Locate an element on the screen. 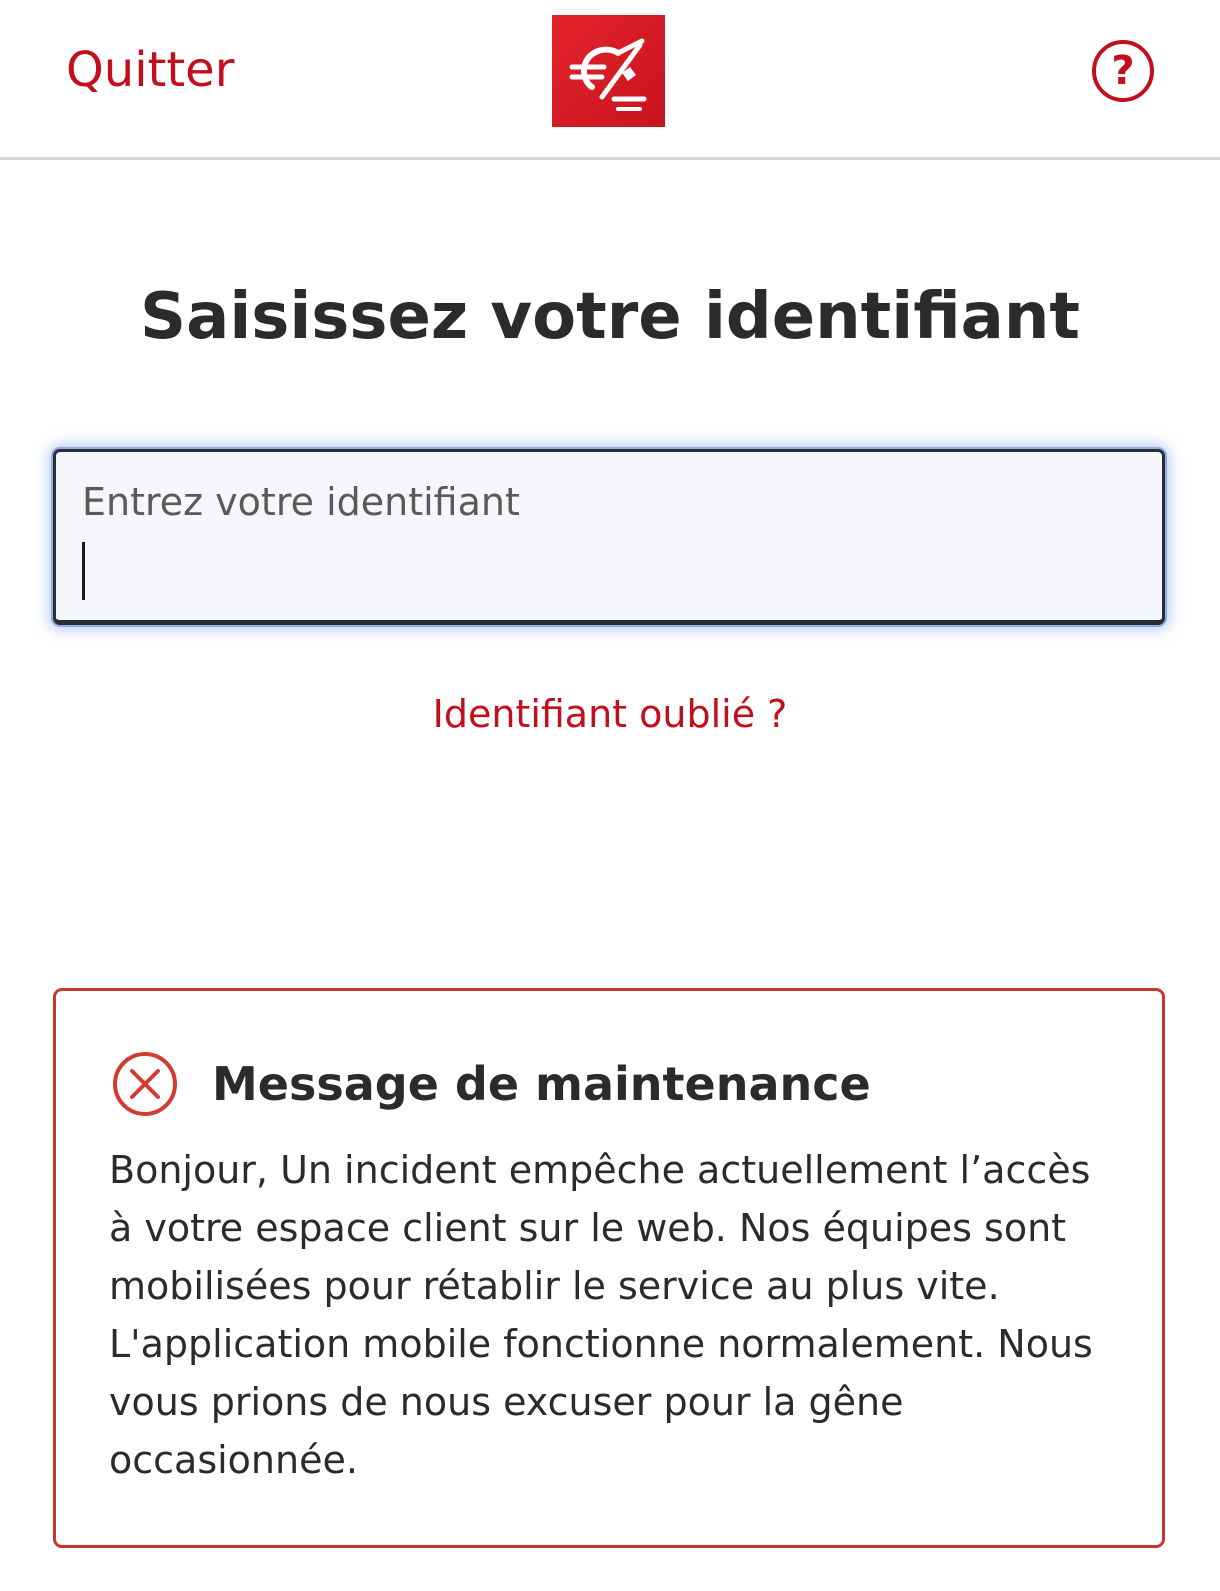 This screenshot has height=1591, width=1220. error-x-circle-icon is located at coordinates (145, 1084).